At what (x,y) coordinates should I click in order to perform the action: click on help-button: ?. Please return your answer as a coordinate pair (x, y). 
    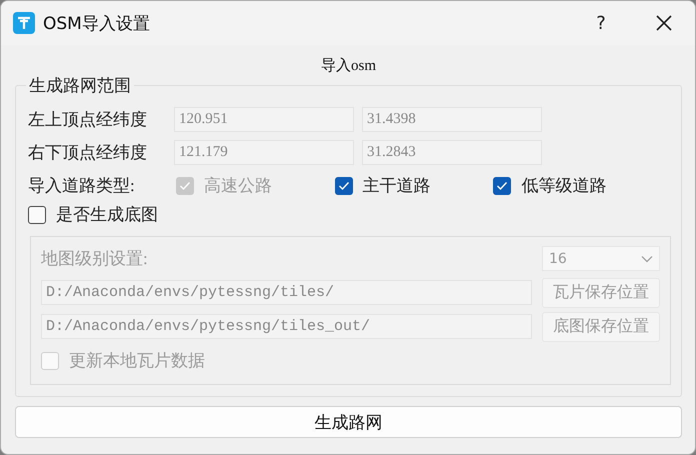
    Looking at the image, I should click on (601, 23).